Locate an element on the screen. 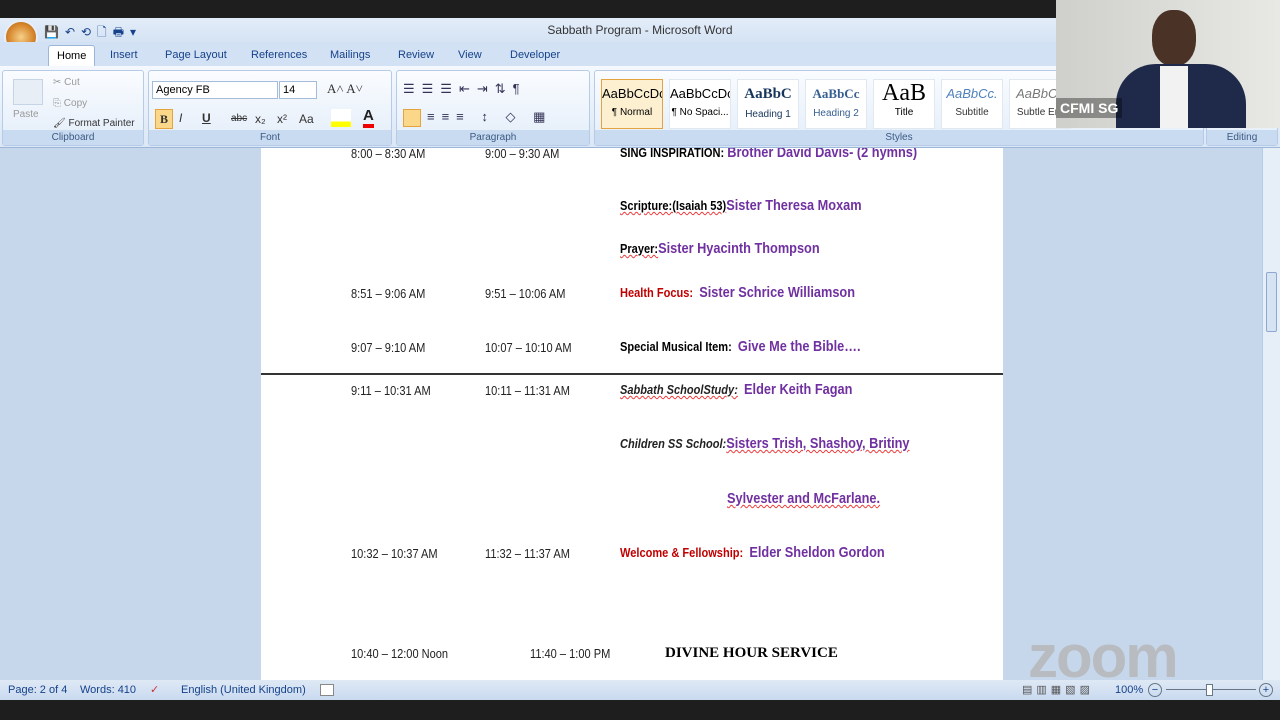 The image size is (1280, 720). style-heading-1: AaBbC Heading 1 is located at coordinates (768, 104).